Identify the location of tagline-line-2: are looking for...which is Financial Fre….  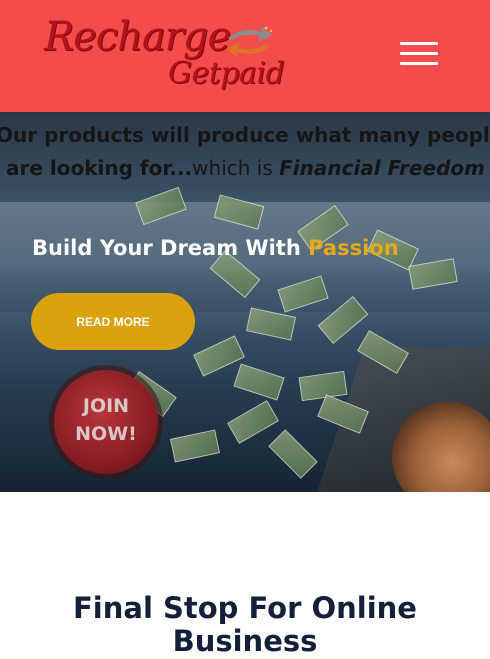
(245, 168).